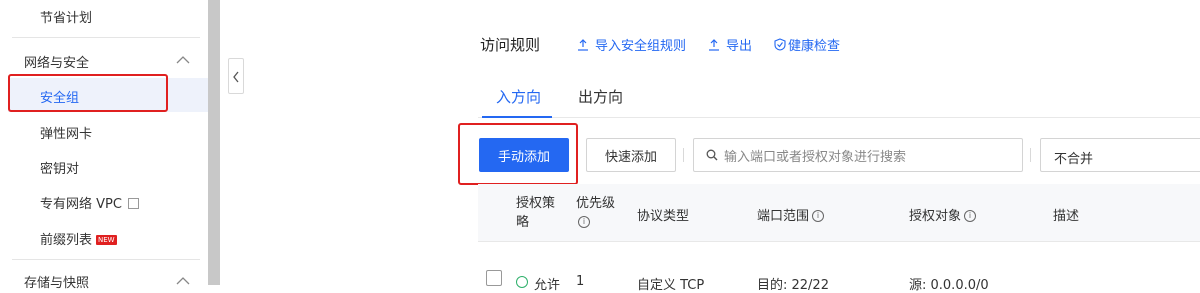 The width and height of the screenshot is (1200, 293). Describe the element at coordinates (214, 142) in the screenshot. I see `sidebar-scrollbar` at that location.